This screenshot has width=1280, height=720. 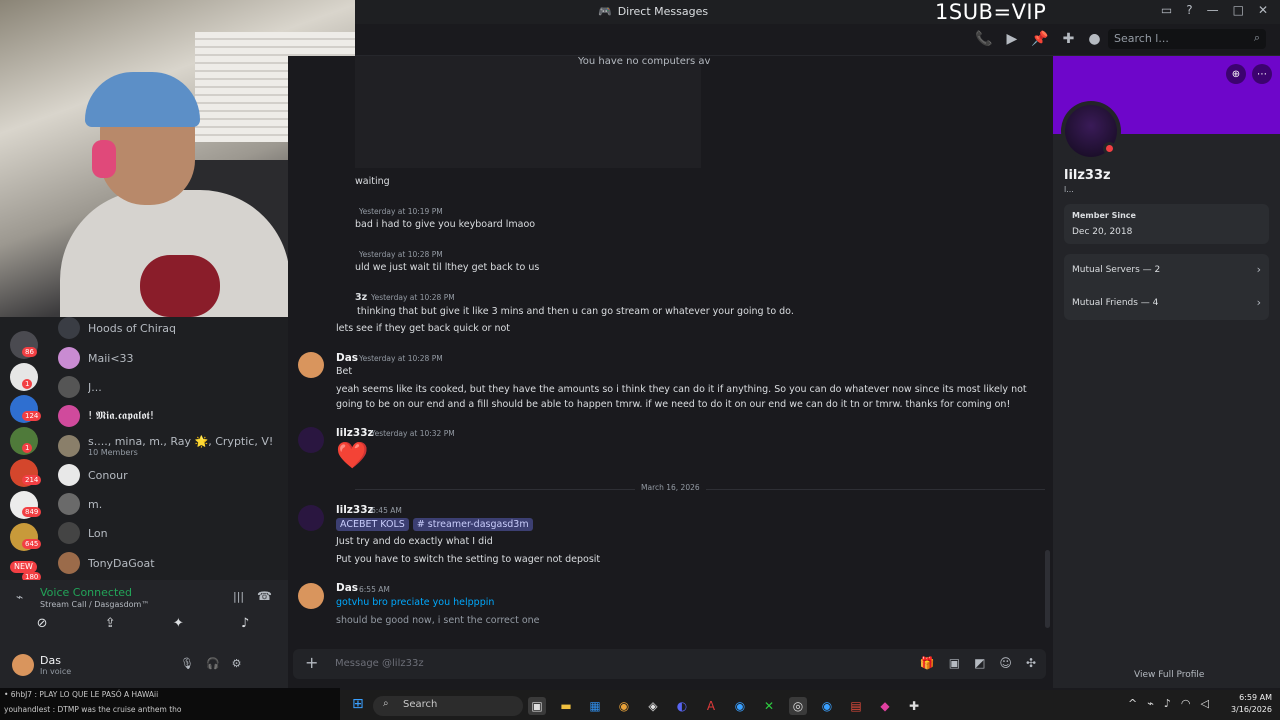 What do you see at coordinates (245, 623) in the screenshot?
I see `soundboard-icon: ♪` at bounding box center [245, 623].